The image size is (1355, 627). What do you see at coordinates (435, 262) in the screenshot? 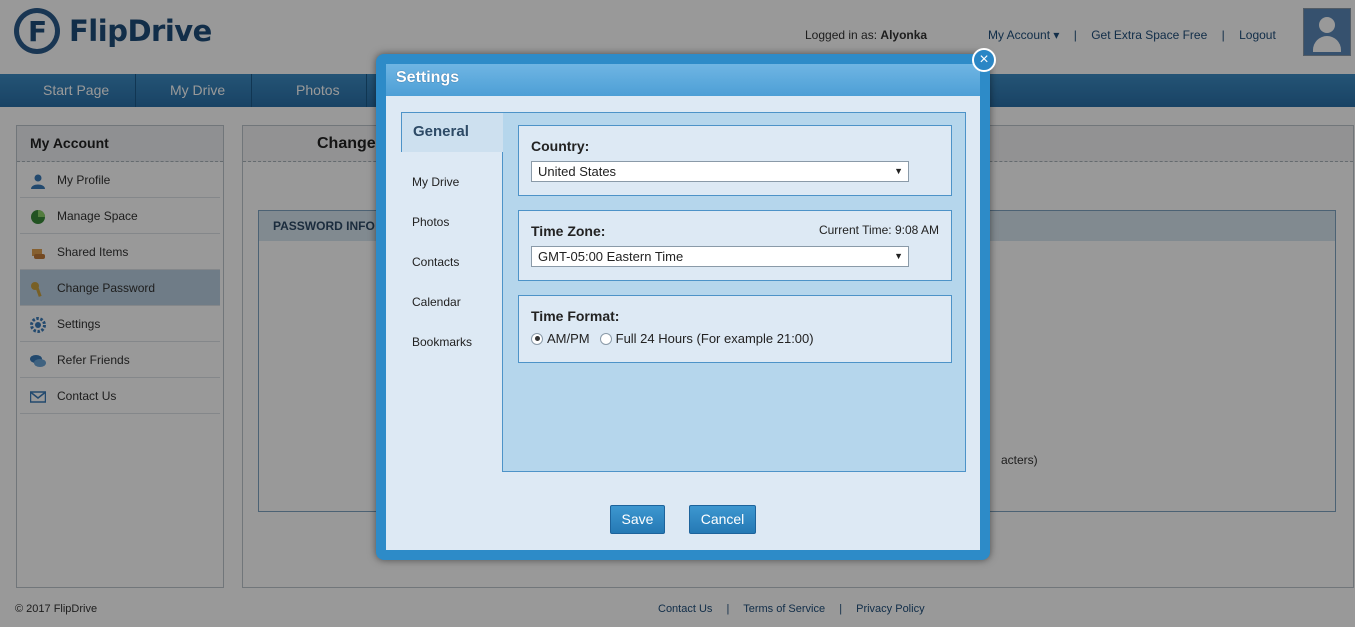
I see `tab-contacts: Contacts` at bounding box center [435, 262].